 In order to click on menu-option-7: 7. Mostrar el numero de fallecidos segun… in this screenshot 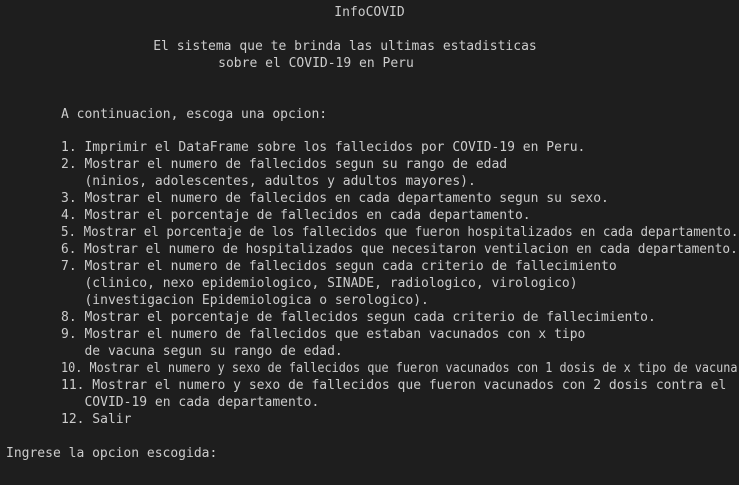, I will do `click(339, 266)`.